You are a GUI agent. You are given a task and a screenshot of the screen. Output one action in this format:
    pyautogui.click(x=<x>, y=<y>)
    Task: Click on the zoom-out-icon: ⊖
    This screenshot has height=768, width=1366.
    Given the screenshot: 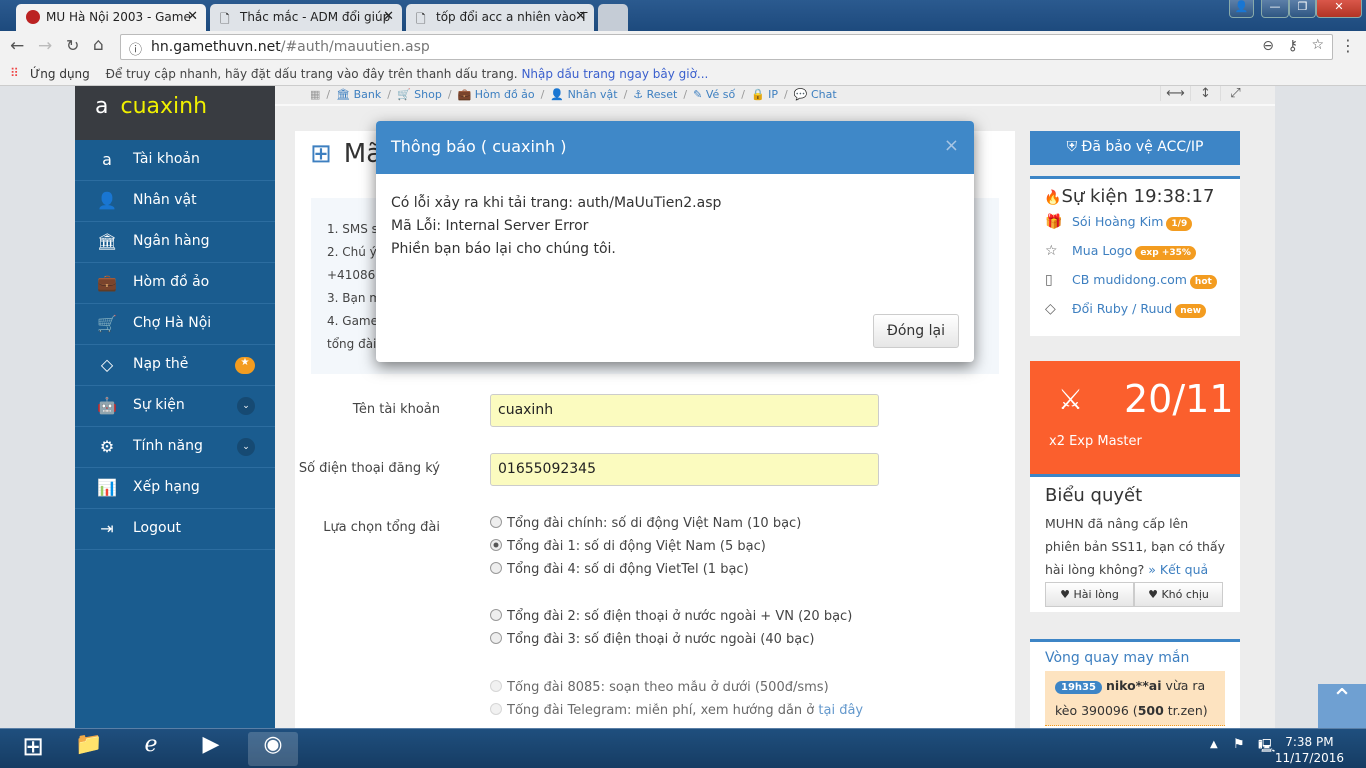 What is the action you would take?
    pyautogui.click(x=1268, y=46)
    